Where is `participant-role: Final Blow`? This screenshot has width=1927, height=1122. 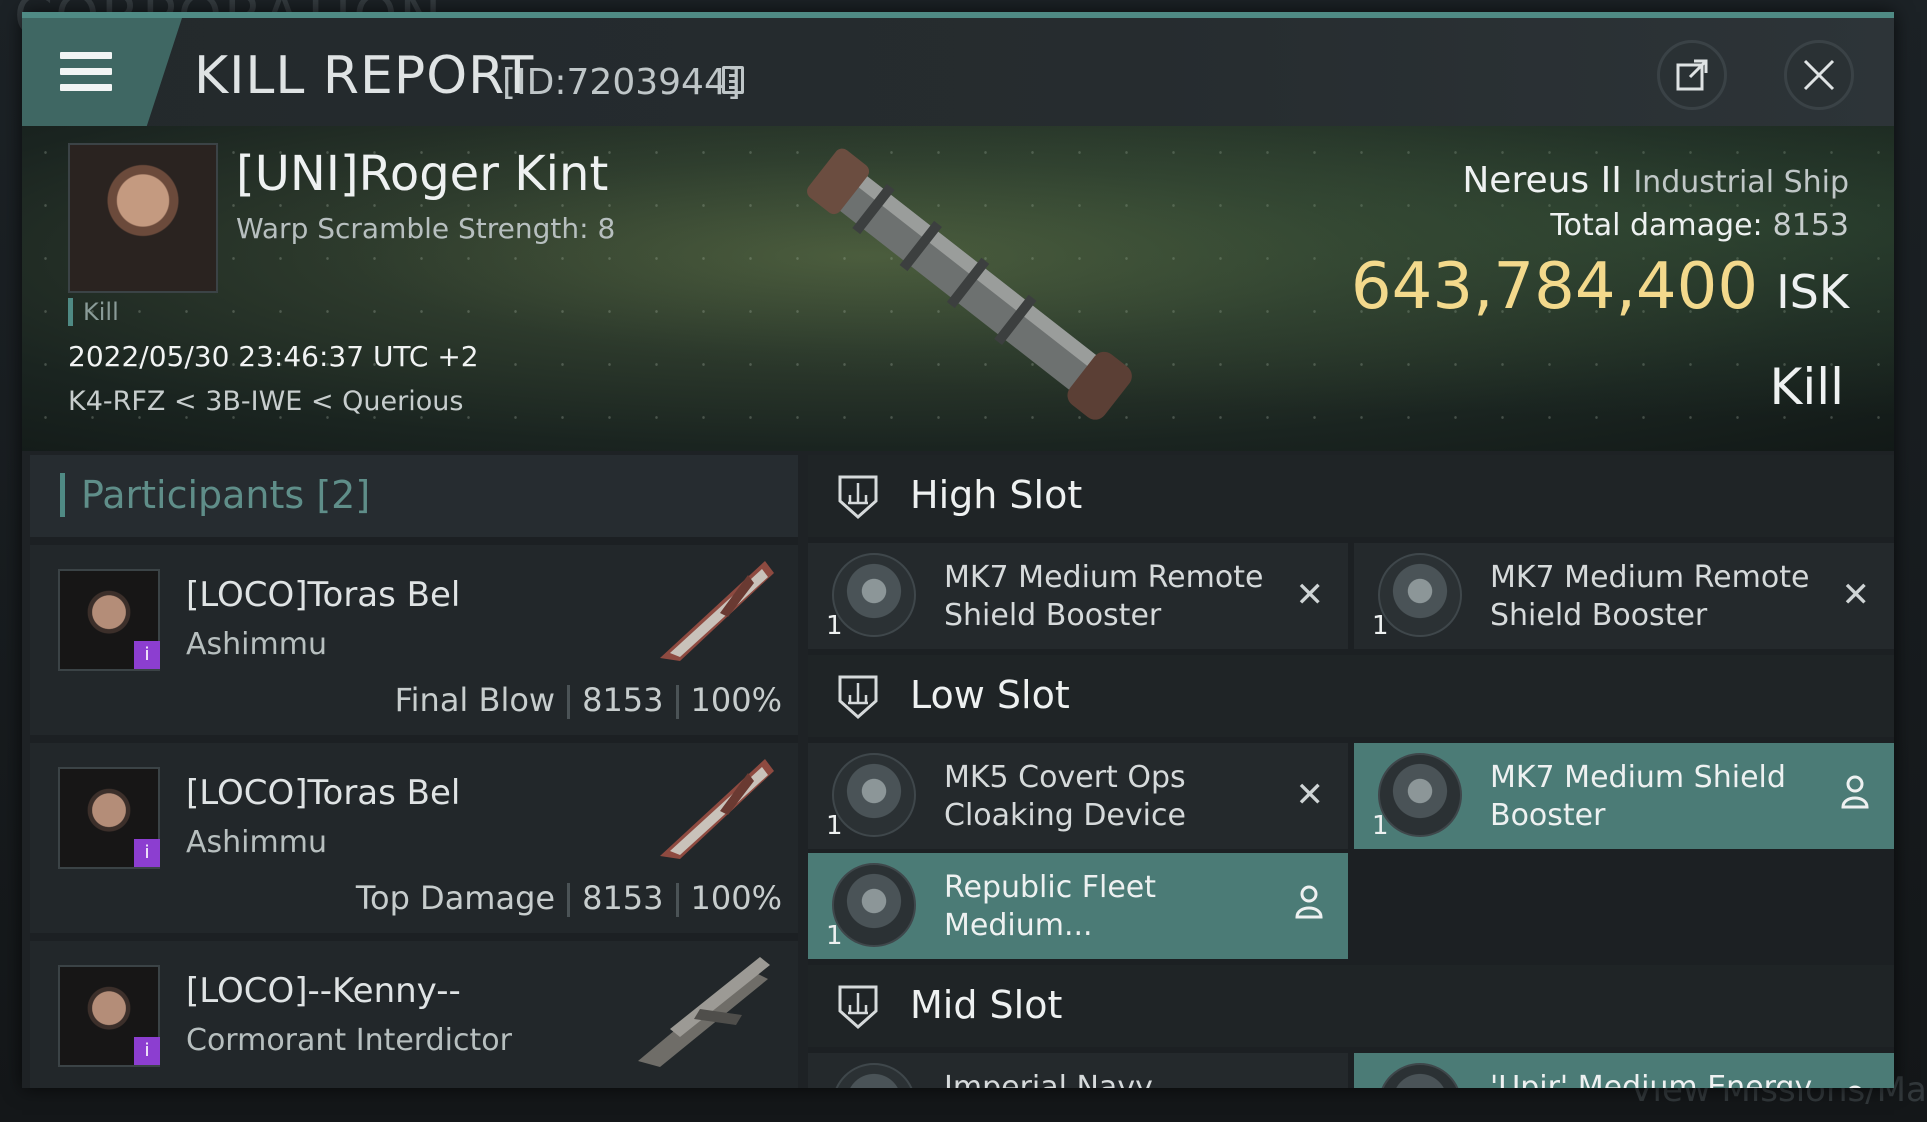
participant-role: Final Blow is located at coordinates (475, 700).